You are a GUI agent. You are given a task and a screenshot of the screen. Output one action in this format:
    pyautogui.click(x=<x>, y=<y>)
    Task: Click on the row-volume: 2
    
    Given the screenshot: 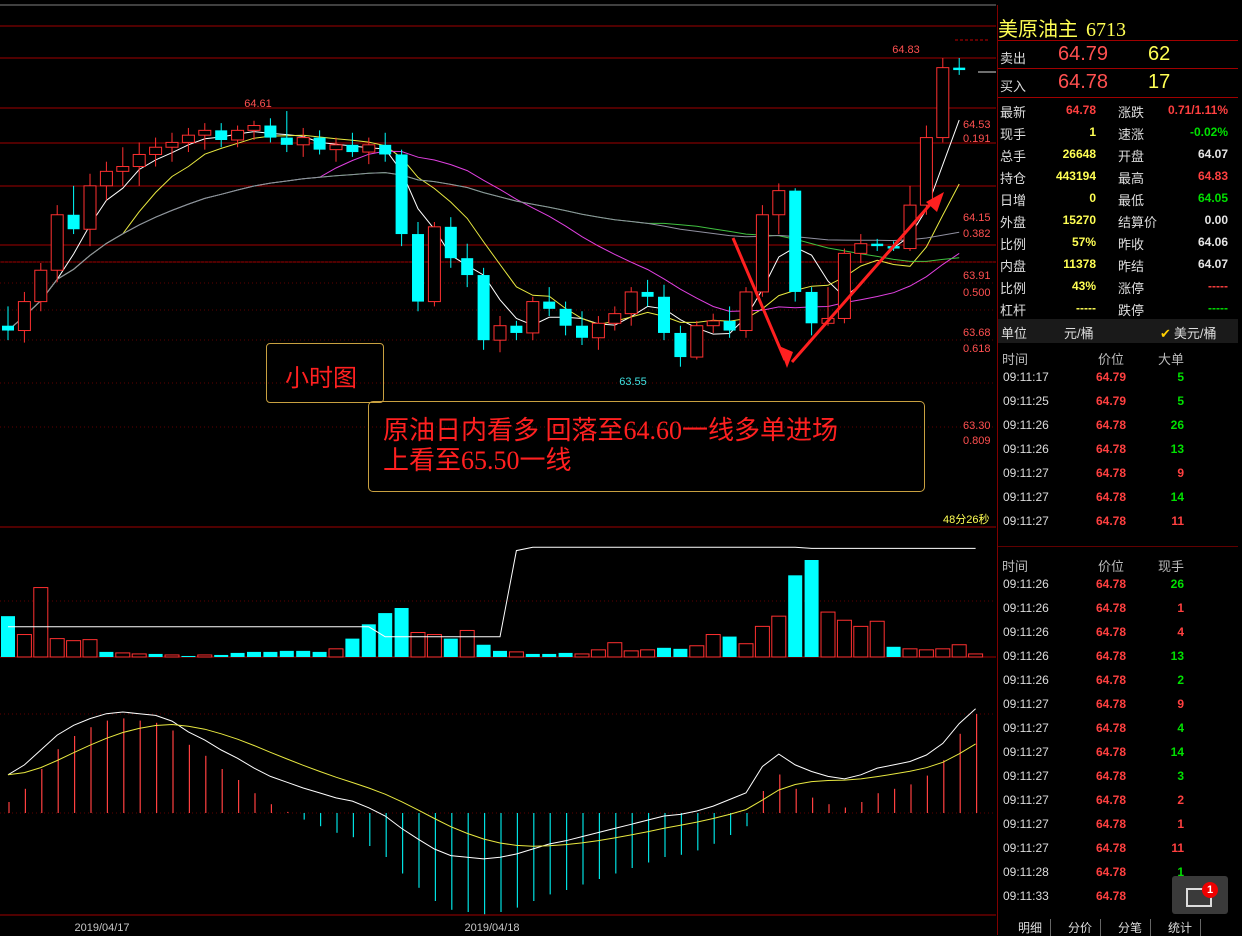 What is the action you would take?
    pyautogui.click(x=1180, y=800)
    